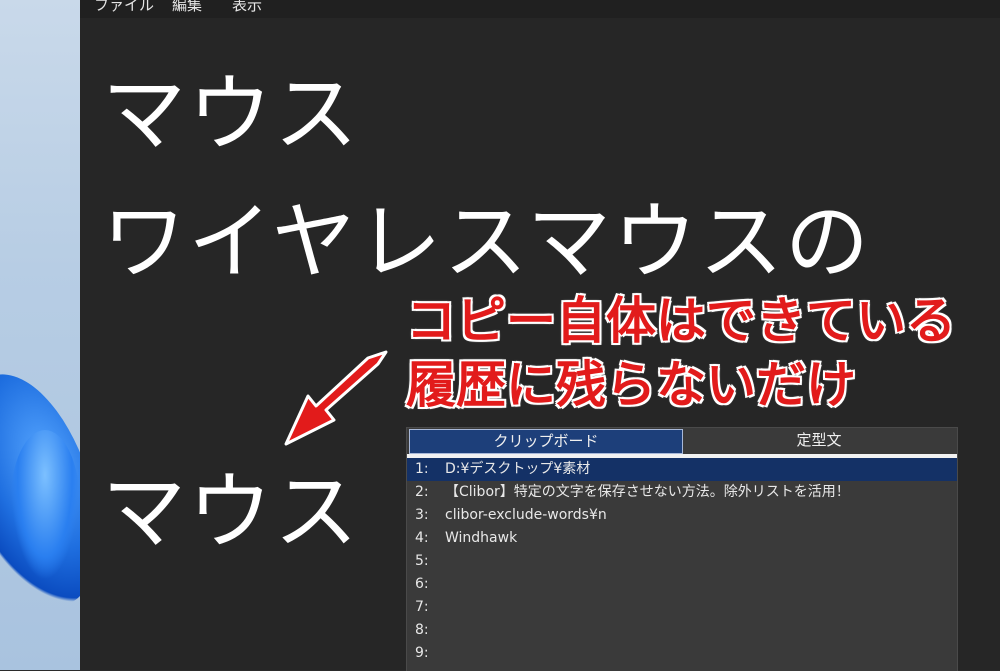 The height and width of the screenshot is (671, 1000). Describe the element at coordinates (546, 441) in the screenshot. I see `tab-clipboard: クリップボード` at that location.